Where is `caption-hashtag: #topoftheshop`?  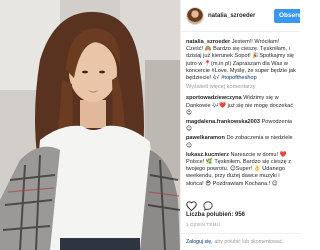
caption-hashtag: #topoftheshop is located at coordinates (238, 78).